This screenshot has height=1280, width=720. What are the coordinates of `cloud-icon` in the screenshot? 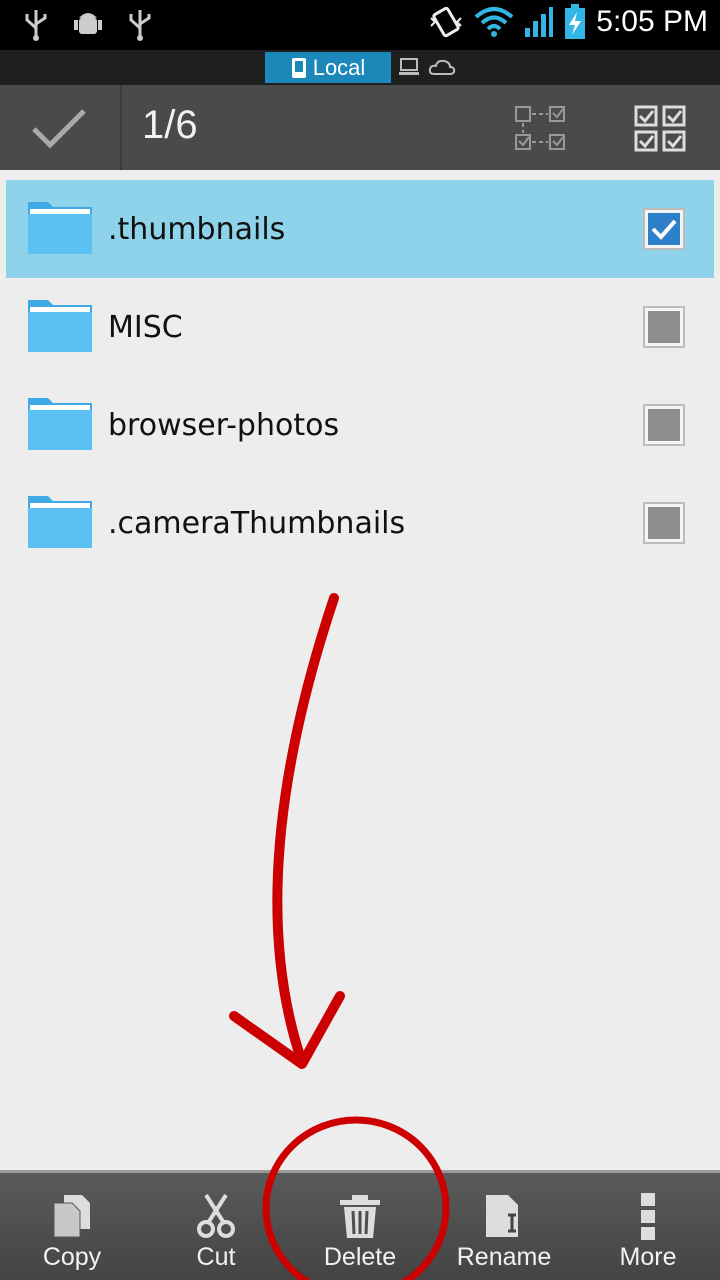 It's located at (442, 67).